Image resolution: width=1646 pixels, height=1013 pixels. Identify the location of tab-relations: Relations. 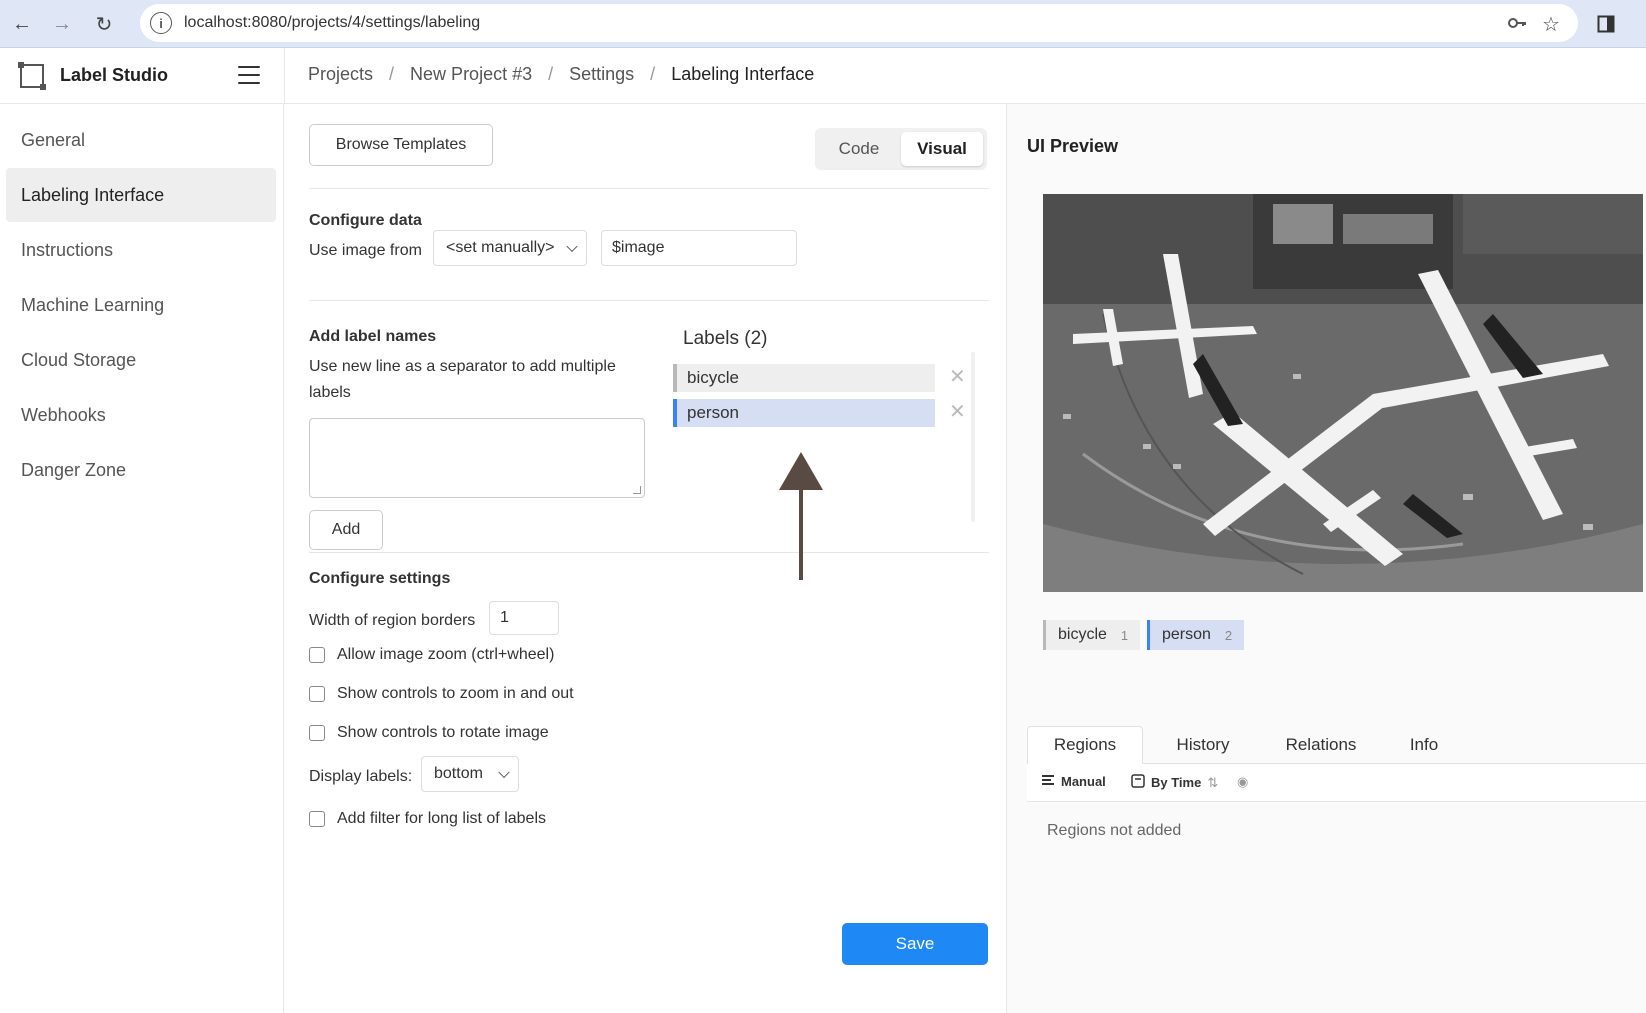
(1321, 745).